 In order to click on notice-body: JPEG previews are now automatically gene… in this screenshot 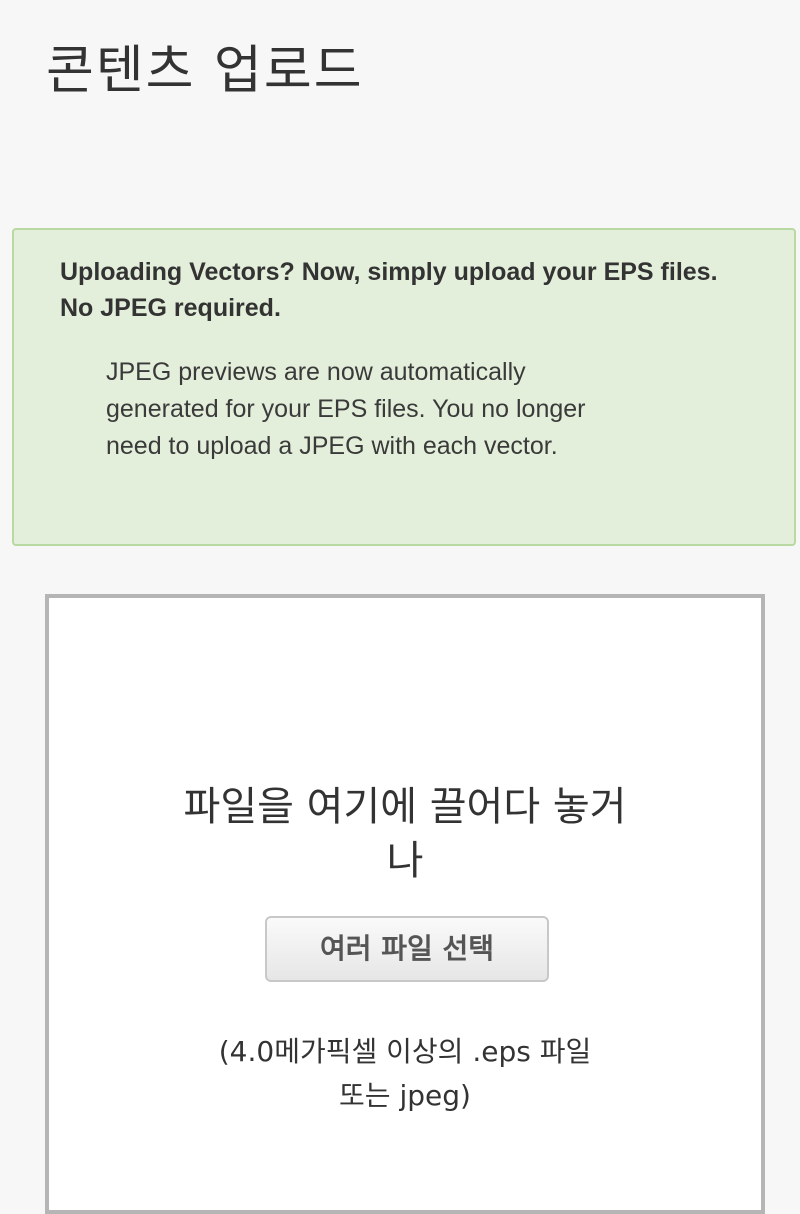, I will do `click(346, 409)`.